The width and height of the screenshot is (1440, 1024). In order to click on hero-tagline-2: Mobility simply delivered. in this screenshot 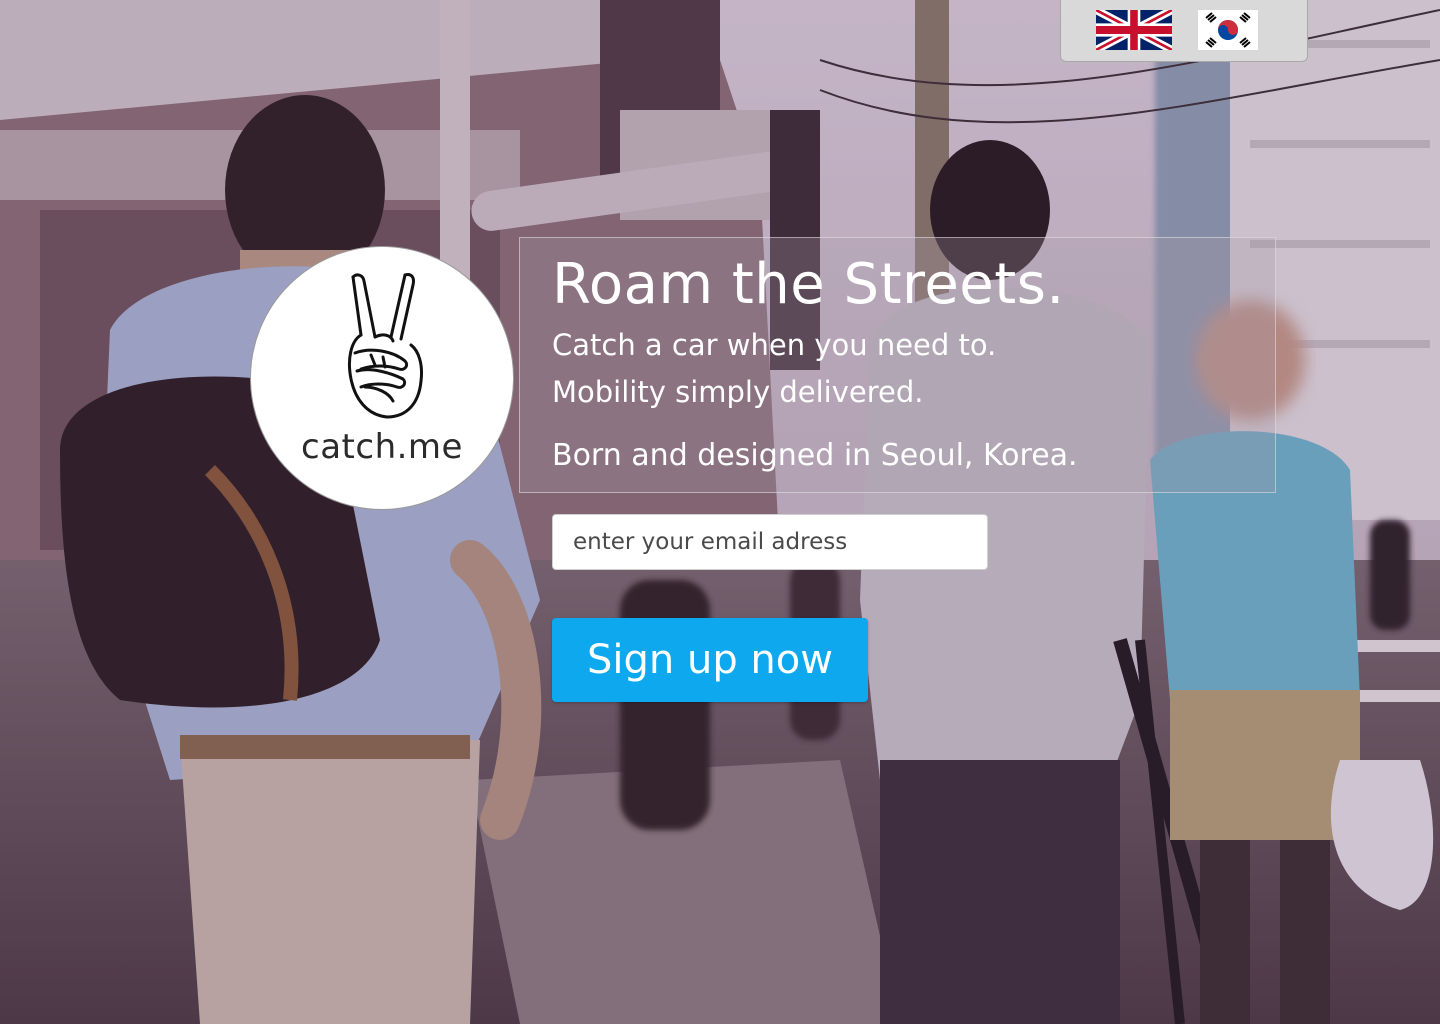, I will do `click(738, 392)`.